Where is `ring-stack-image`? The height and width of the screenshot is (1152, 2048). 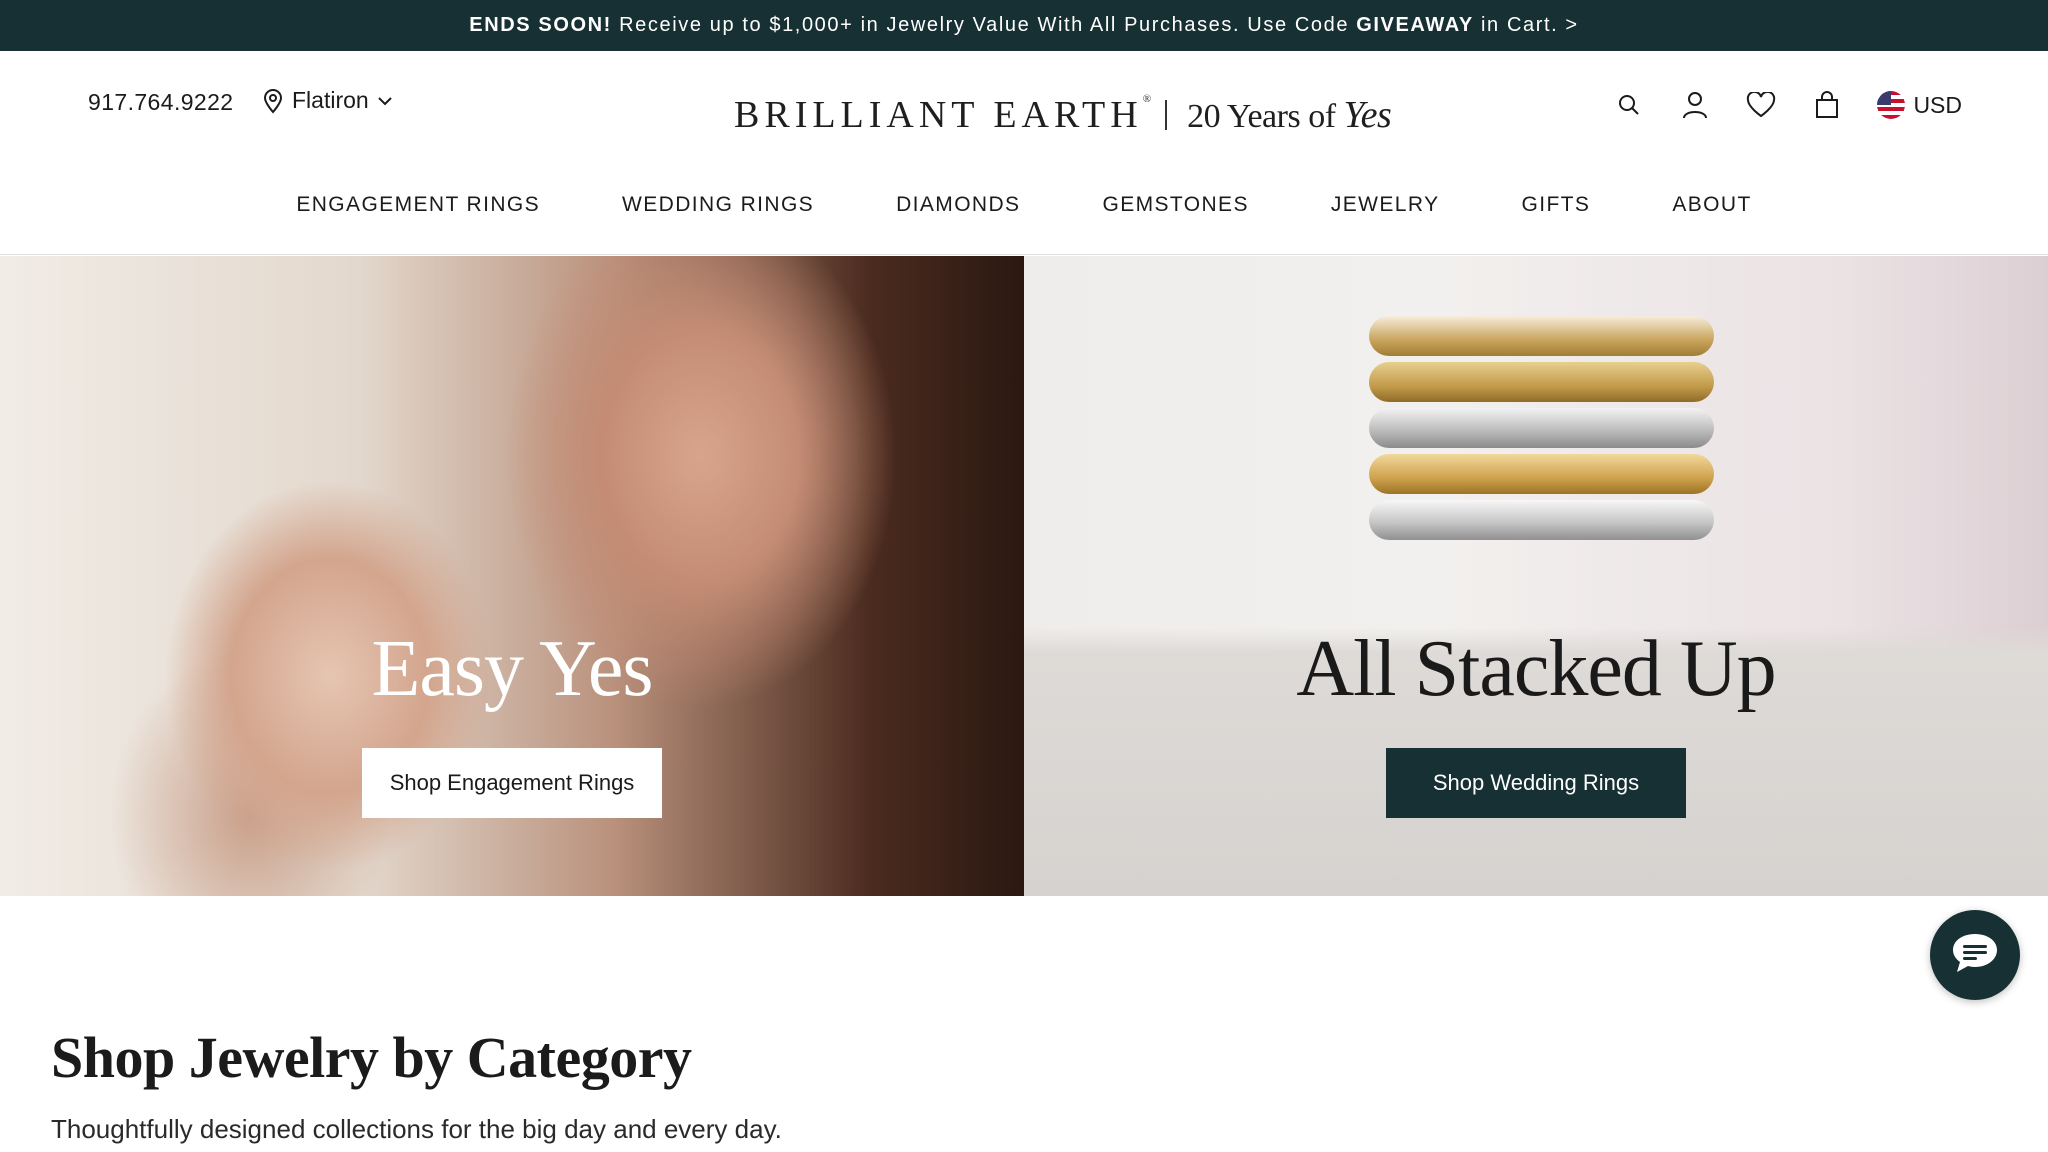 ring-stack-image is located at coordinates (1541, 431).